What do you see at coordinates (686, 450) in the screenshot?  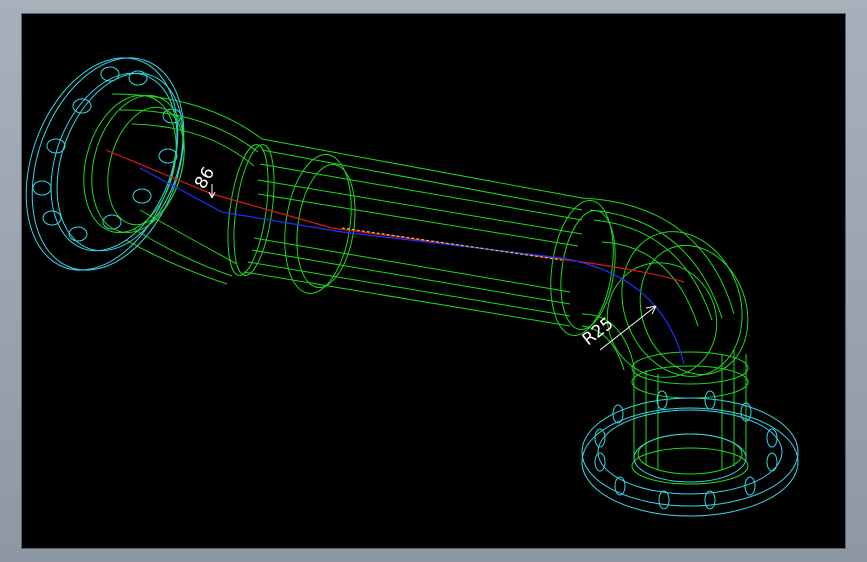 I see `bottom-flange-bolts` at bounding box center [686, 450].